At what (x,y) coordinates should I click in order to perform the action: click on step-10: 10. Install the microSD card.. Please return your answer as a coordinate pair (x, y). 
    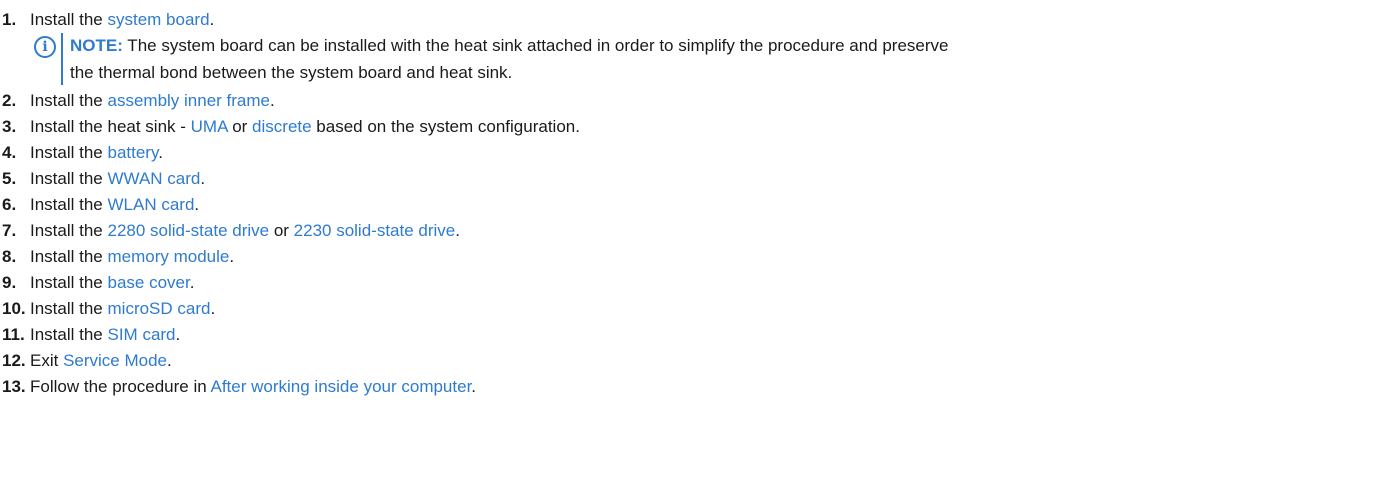
    Looking at the image, I should click on (690, 309).